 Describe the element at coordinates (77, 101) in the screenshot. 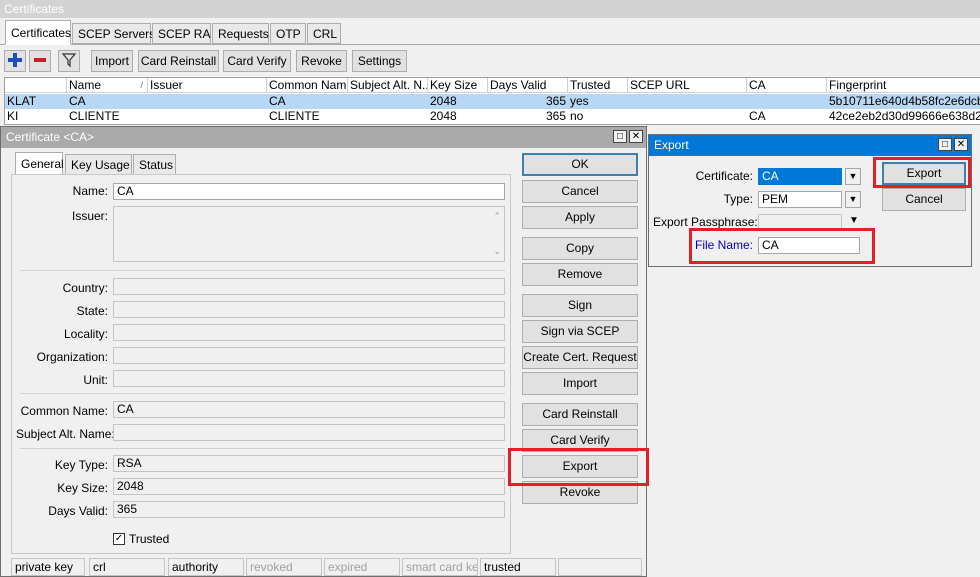

I see `cell-name: CA` at that location.